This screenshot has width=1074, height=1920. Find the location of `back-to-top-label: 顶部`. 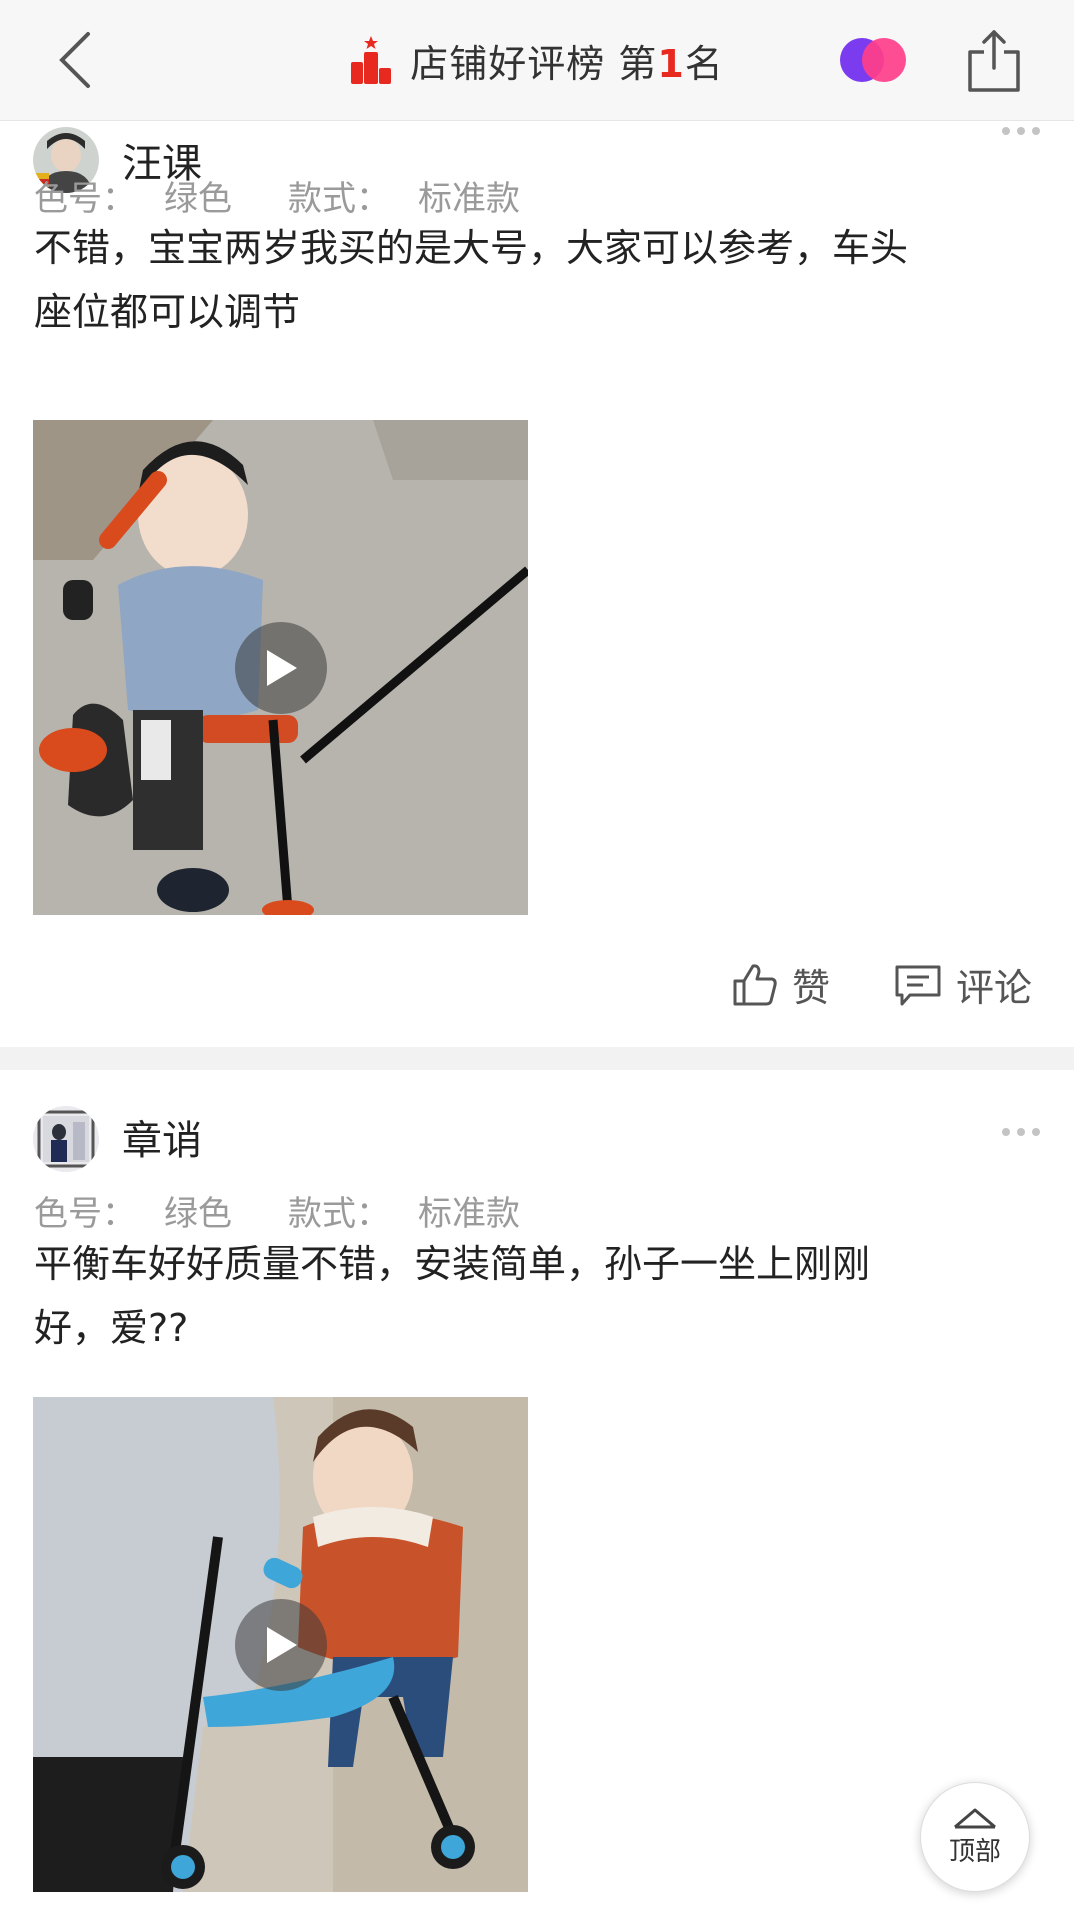

back-to-top-label: 顶部 is located at coordinates (974, 1851).